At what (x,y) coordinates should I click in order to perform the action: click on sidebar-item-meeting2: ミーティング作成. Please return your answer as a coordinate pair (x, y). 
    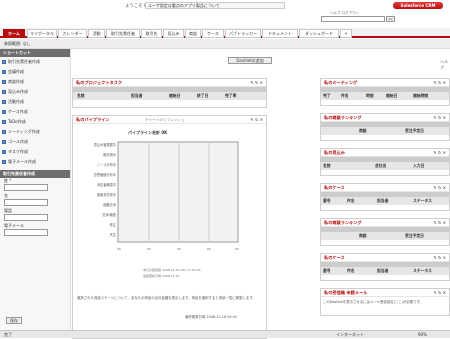
    Looking at the image, I should click on (35, 132).